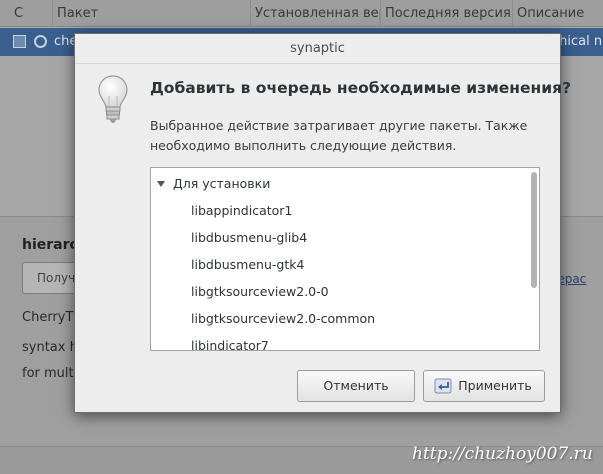 This screenshot has width=603, height=474. I want to click on apply-button: Применить, so click(484, 386).